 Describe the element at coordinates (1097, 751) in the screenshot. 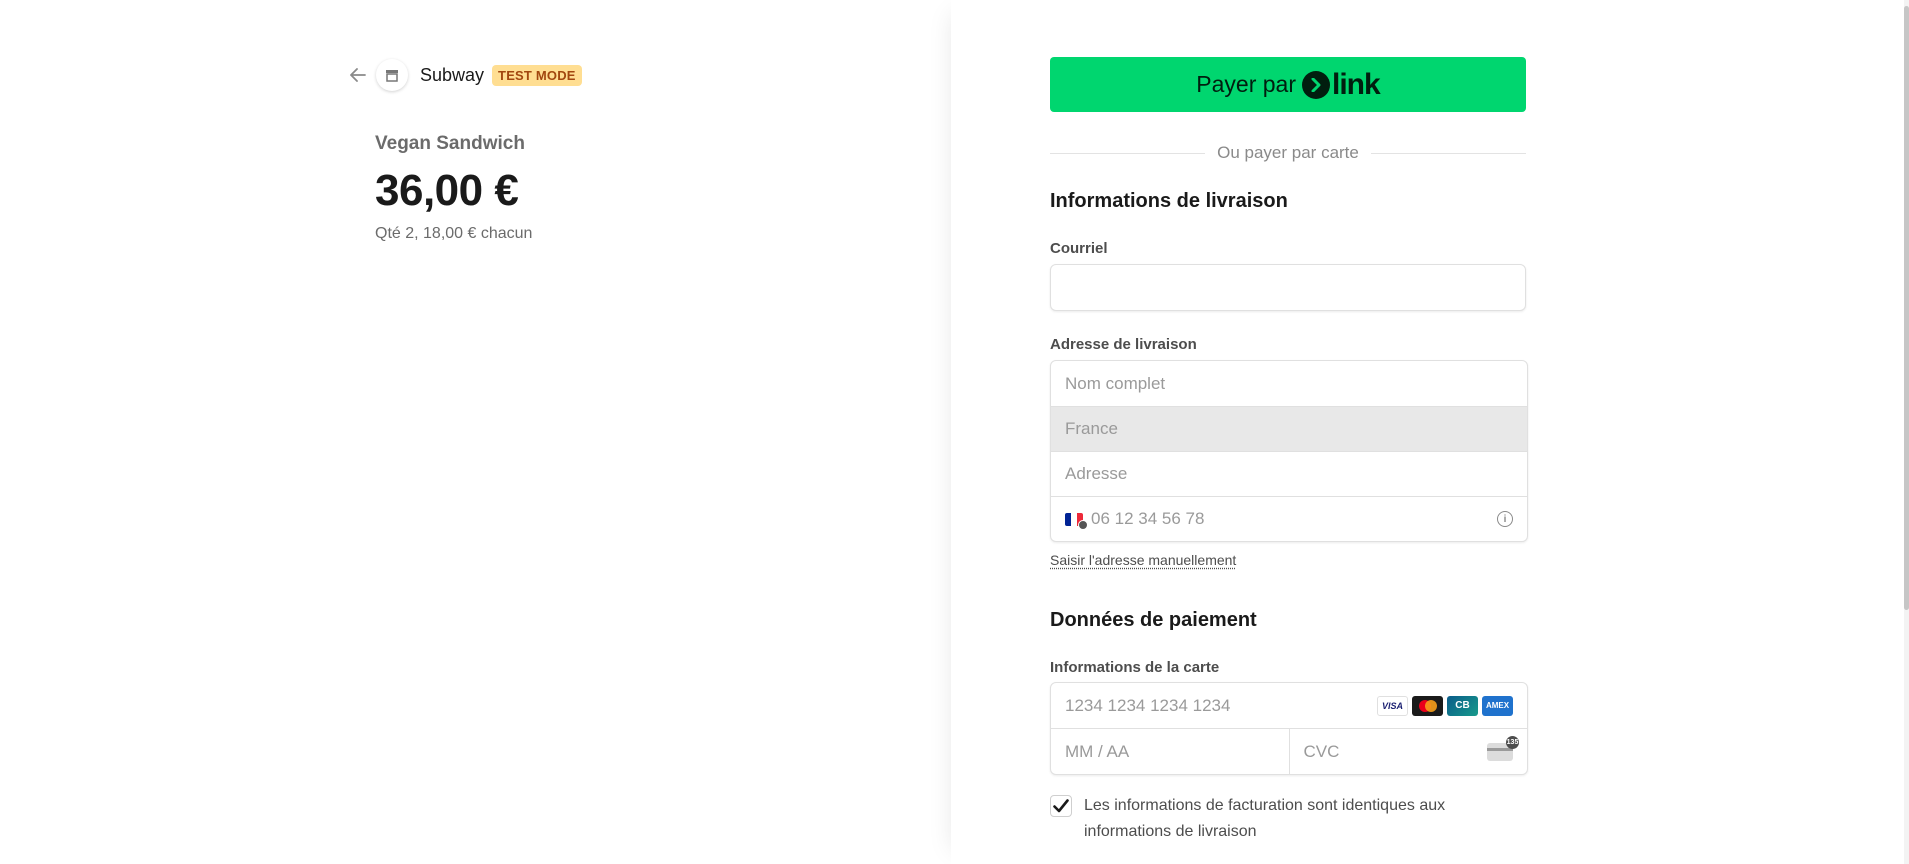

I see `expiry-placeholder: MM / AA` at that location.